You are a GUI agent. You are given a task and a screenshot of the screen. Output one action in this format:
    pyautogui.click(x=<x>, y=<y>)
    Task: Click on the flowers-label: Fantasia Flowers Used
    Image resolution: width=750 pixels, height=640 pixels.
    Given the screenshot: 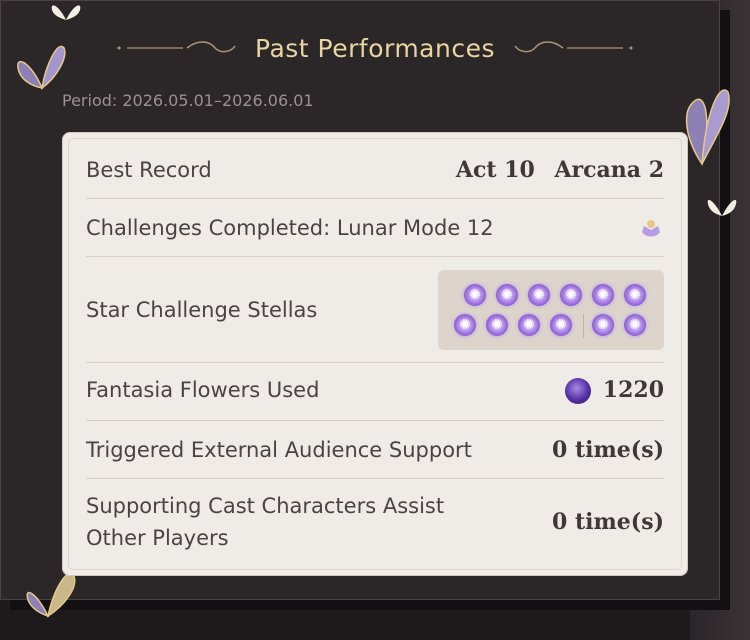 What is the action you would take?
    pyautogui.click(x=203, y=390)
    